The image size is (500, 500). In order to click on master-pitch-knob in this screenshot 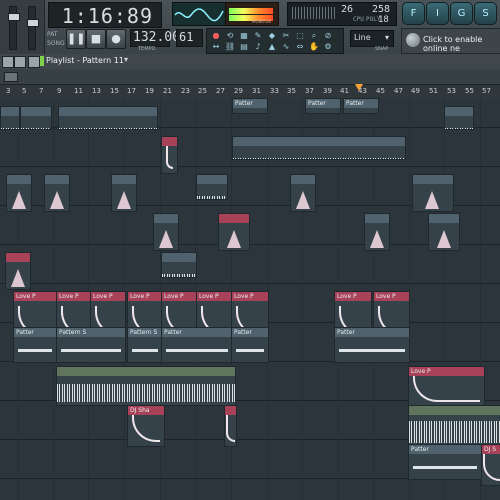, I will do `click(33, 23)`.